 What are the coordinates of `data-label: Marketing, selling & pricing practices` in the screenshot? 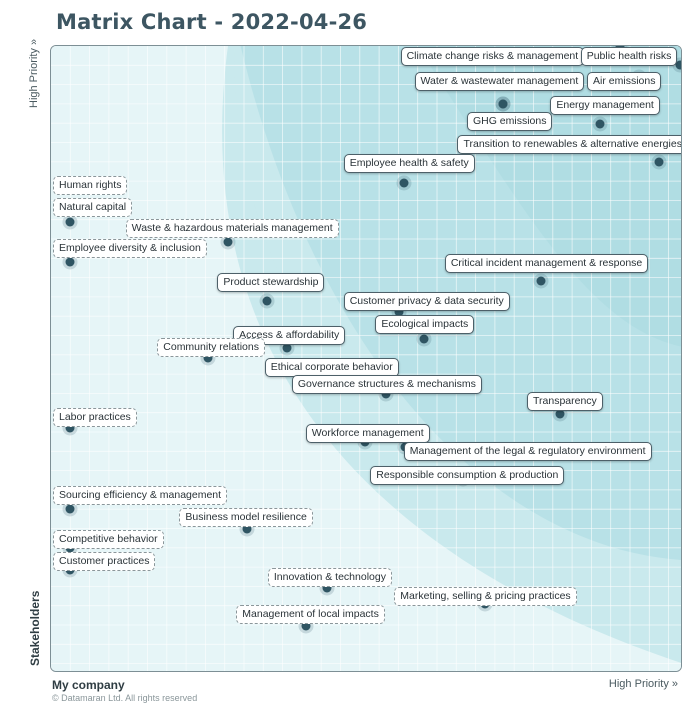 It's located at (485, 596).